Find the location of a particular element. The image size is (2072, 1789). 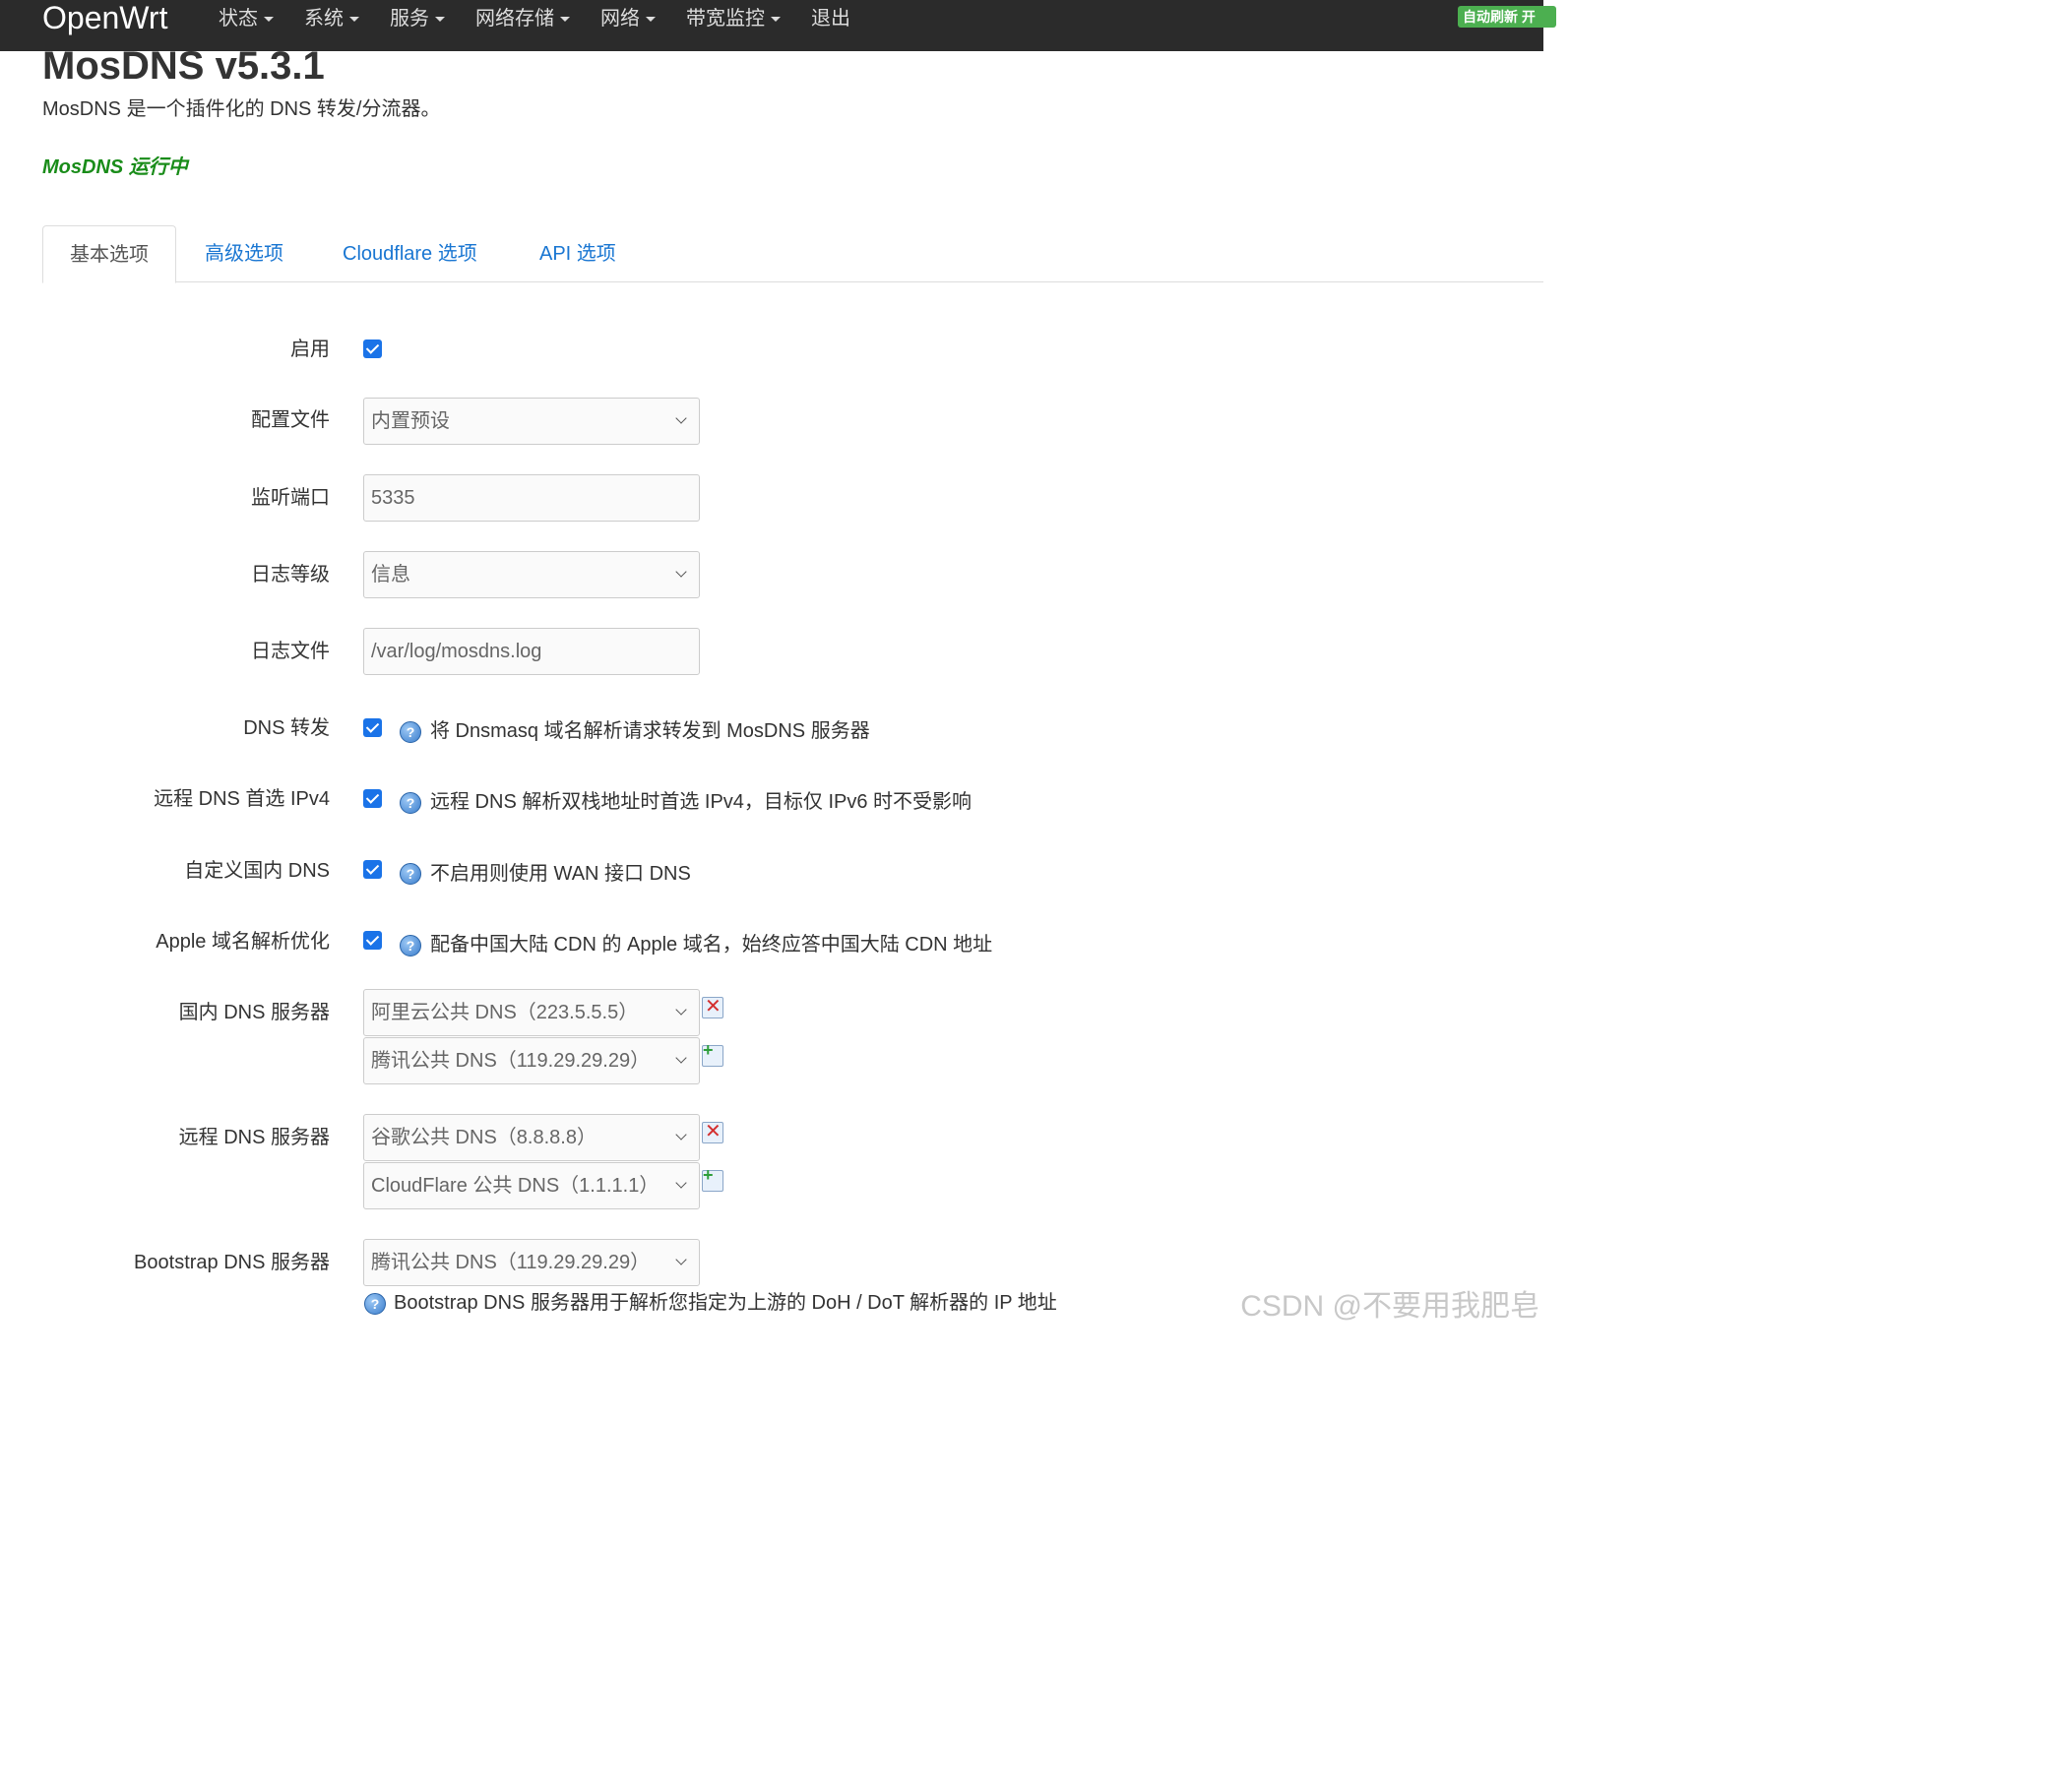

service-status: MosDNS 运行中 is located at coordinates (115, 167).